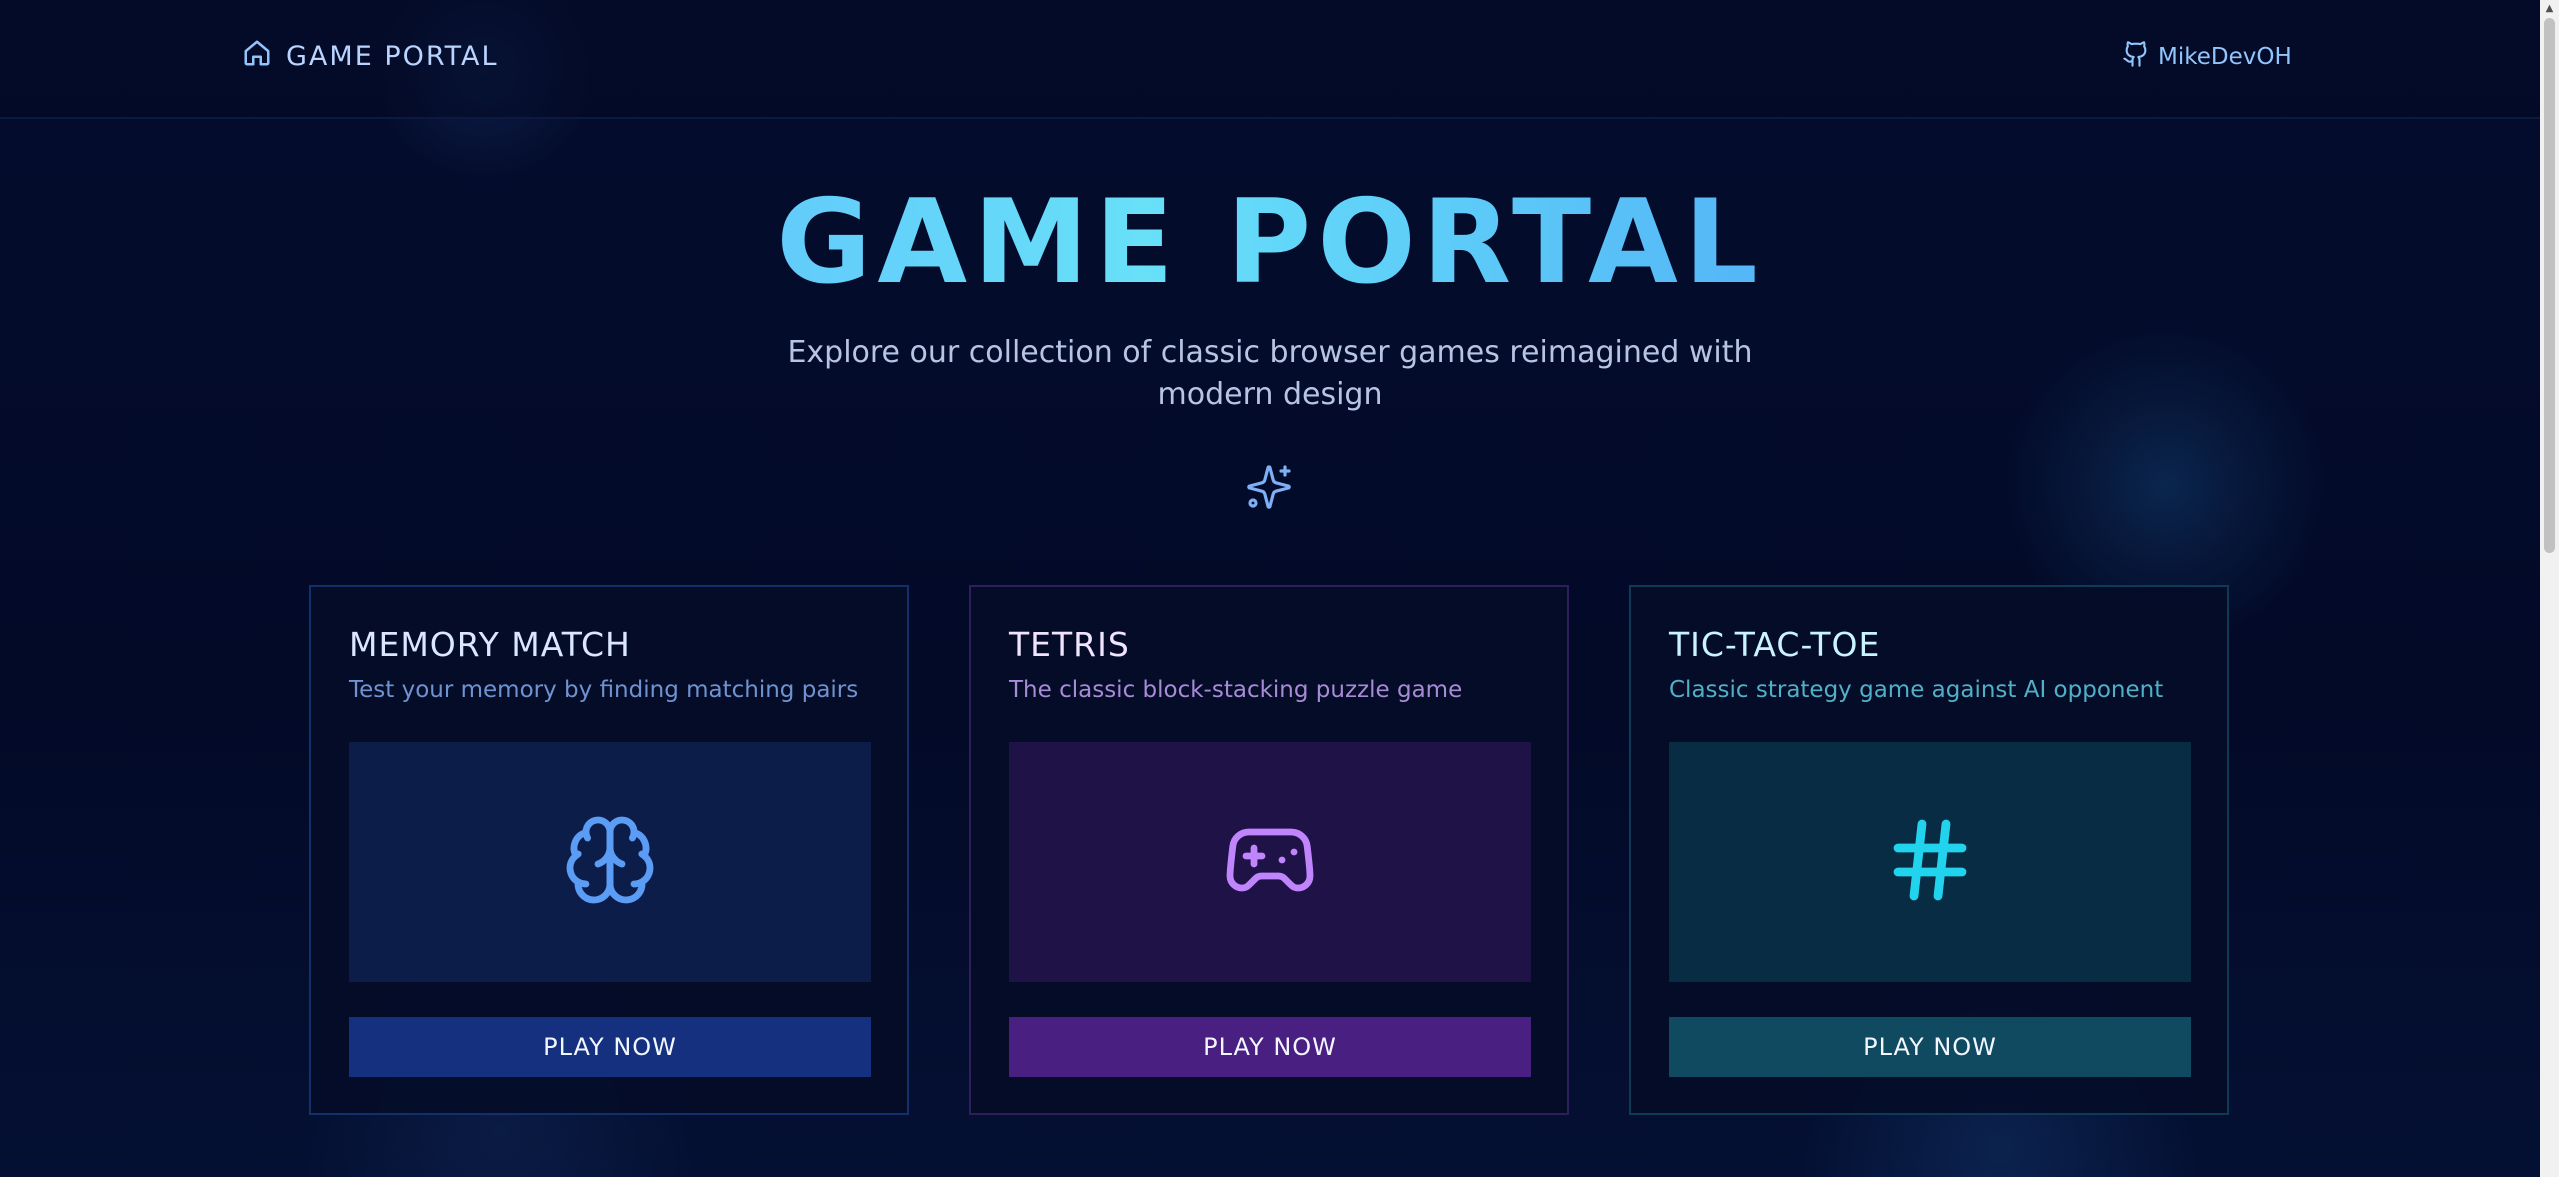 This screenshot has height=1177, width=2559. What do you see at coordinates (1236, 690) in the screenshot?
I see `card-description: The classic block-stacking puzzle game` at bounding box center [1236, 690].